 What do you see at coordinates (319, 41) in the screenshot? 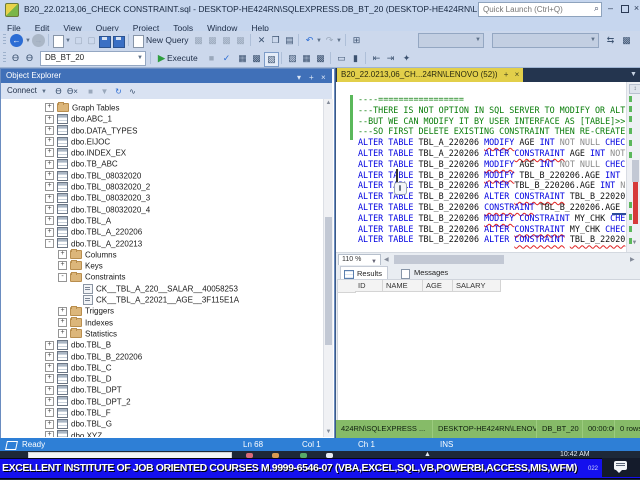
I see `undo-dropdown-icon: ▼` at bounding box center [319, 41].